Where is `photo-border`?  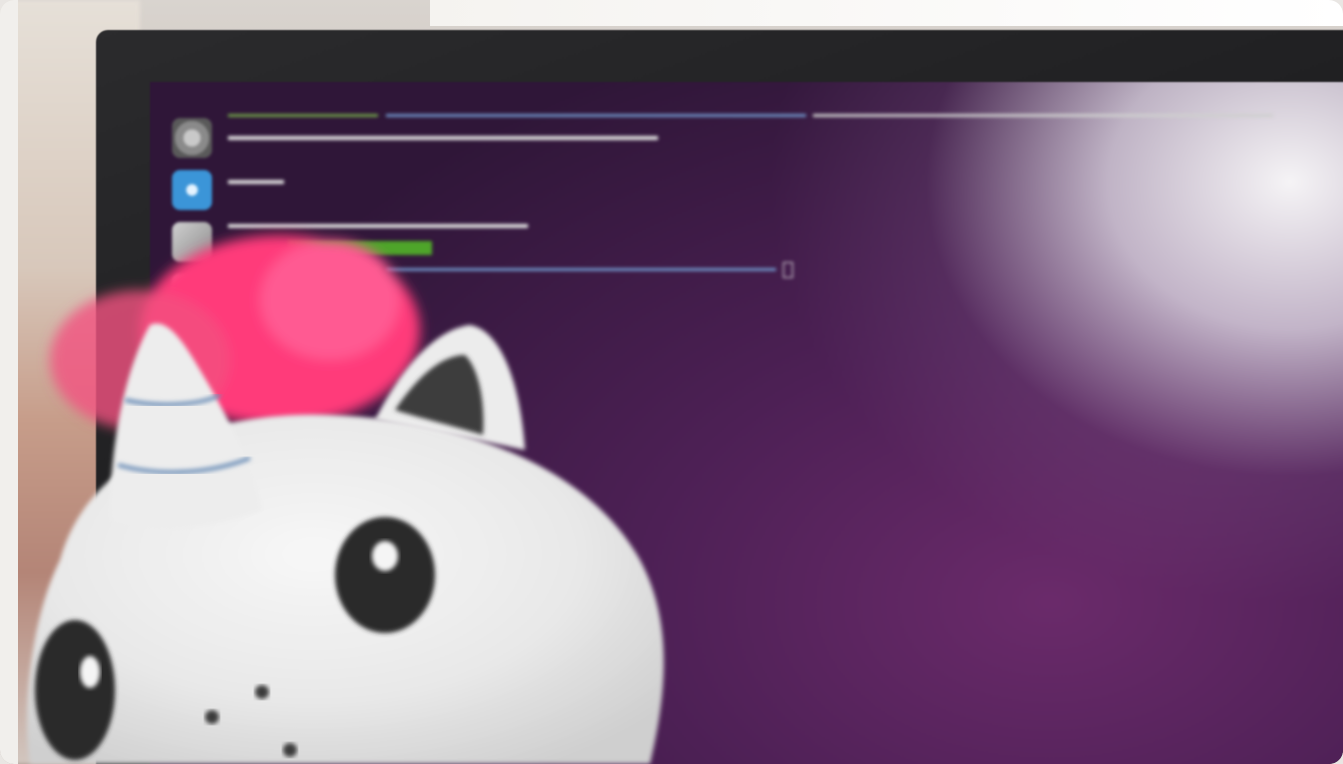
photo-border is located at coordinates (9, 382).